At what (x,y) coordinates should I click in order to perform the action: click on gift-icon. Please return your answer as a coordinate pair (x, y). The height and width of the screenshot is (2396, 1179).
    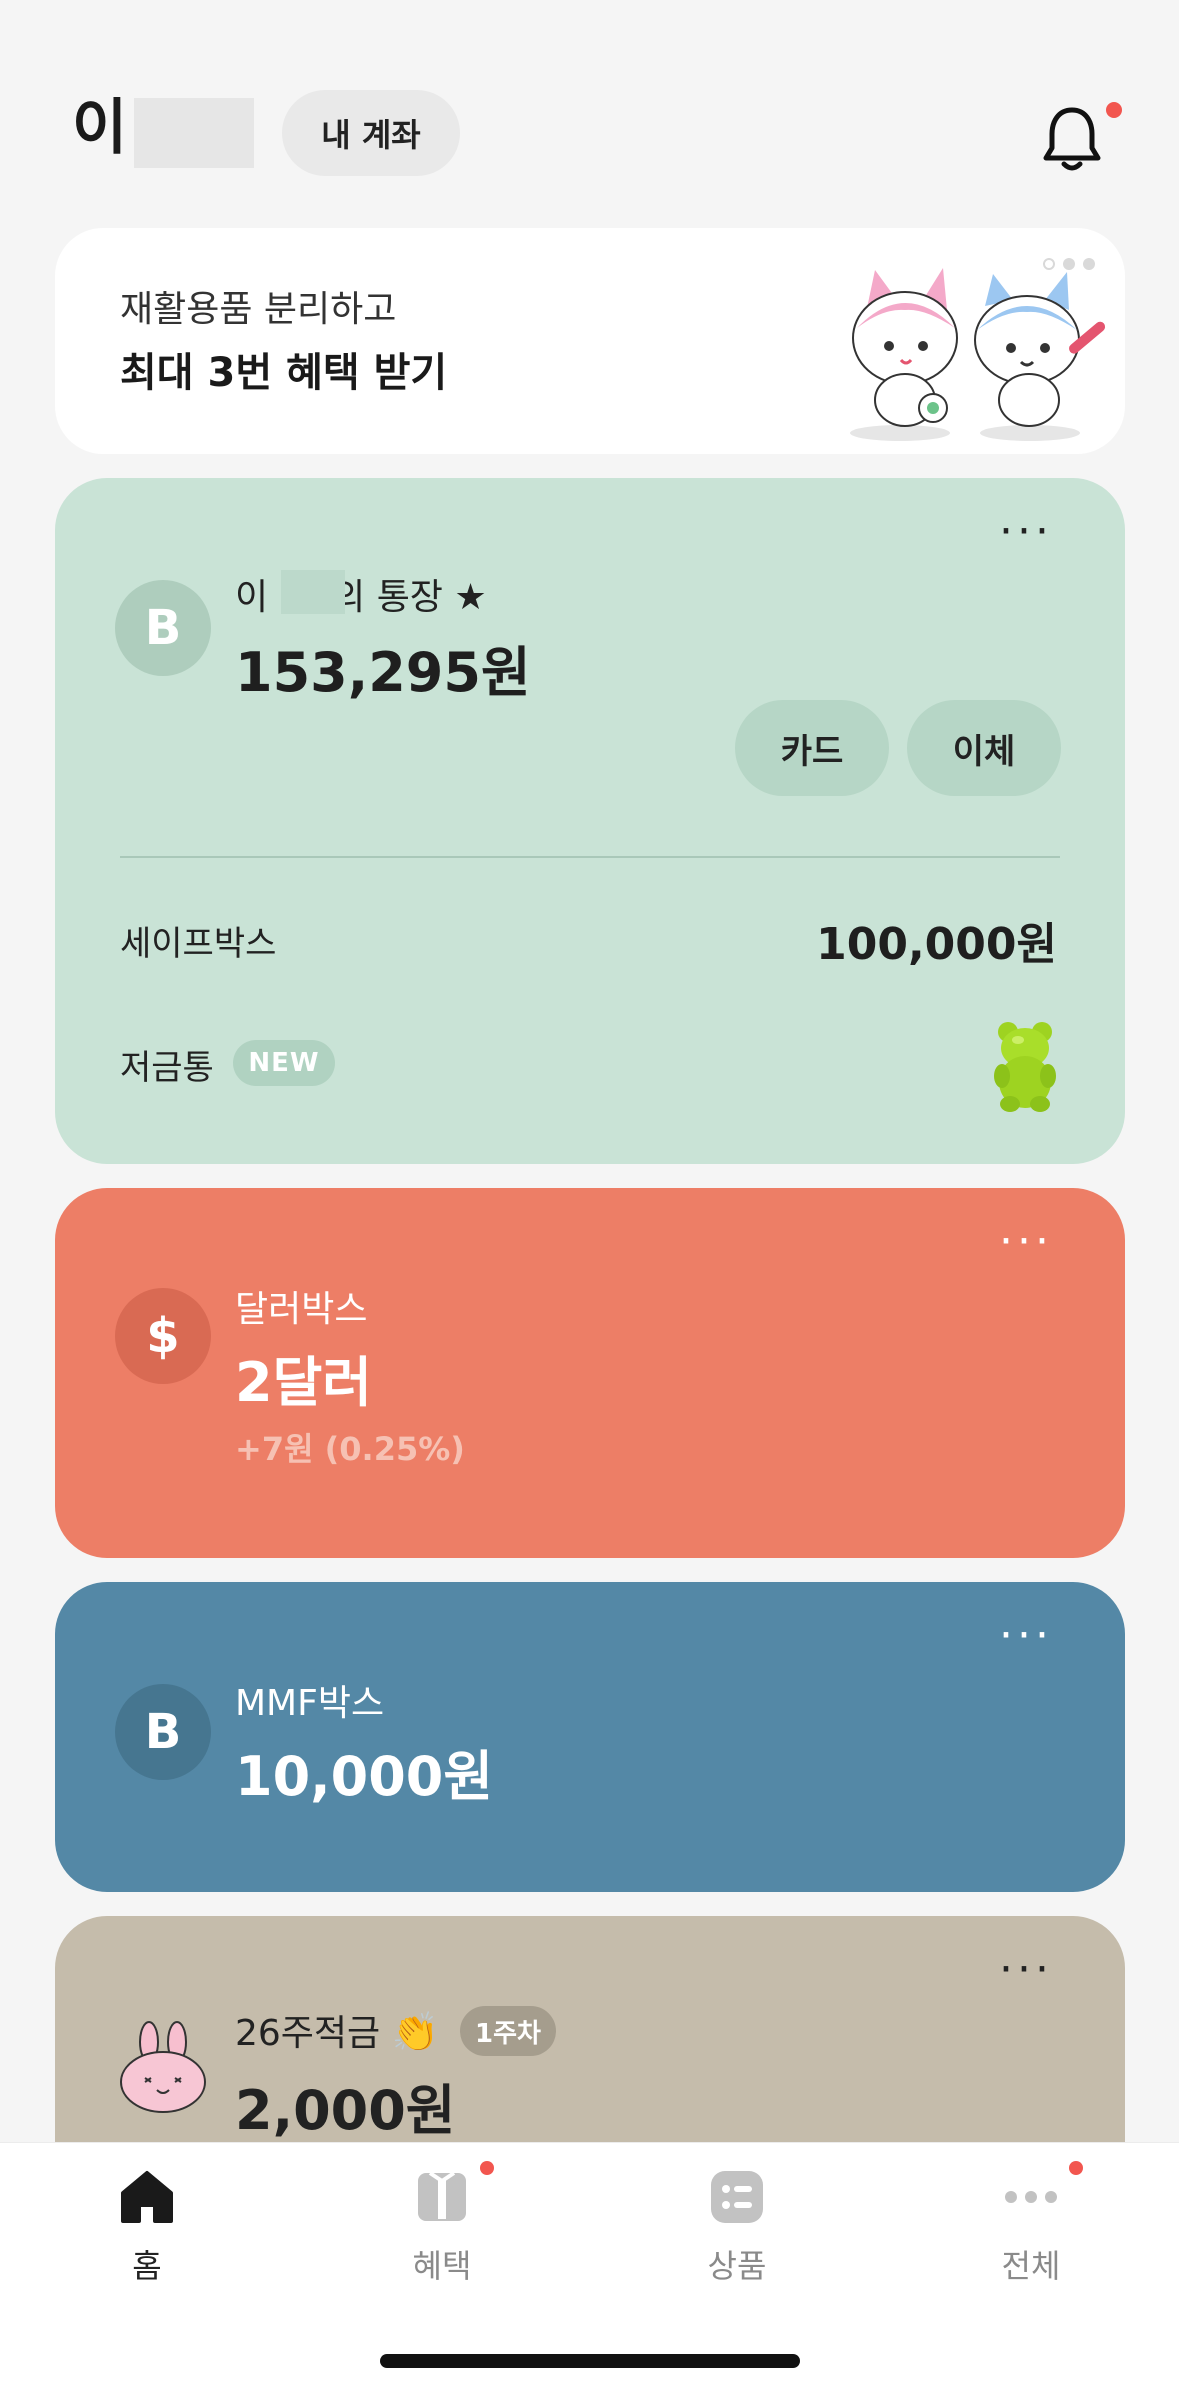
    Looking at the image, I should click on (442, 2196).